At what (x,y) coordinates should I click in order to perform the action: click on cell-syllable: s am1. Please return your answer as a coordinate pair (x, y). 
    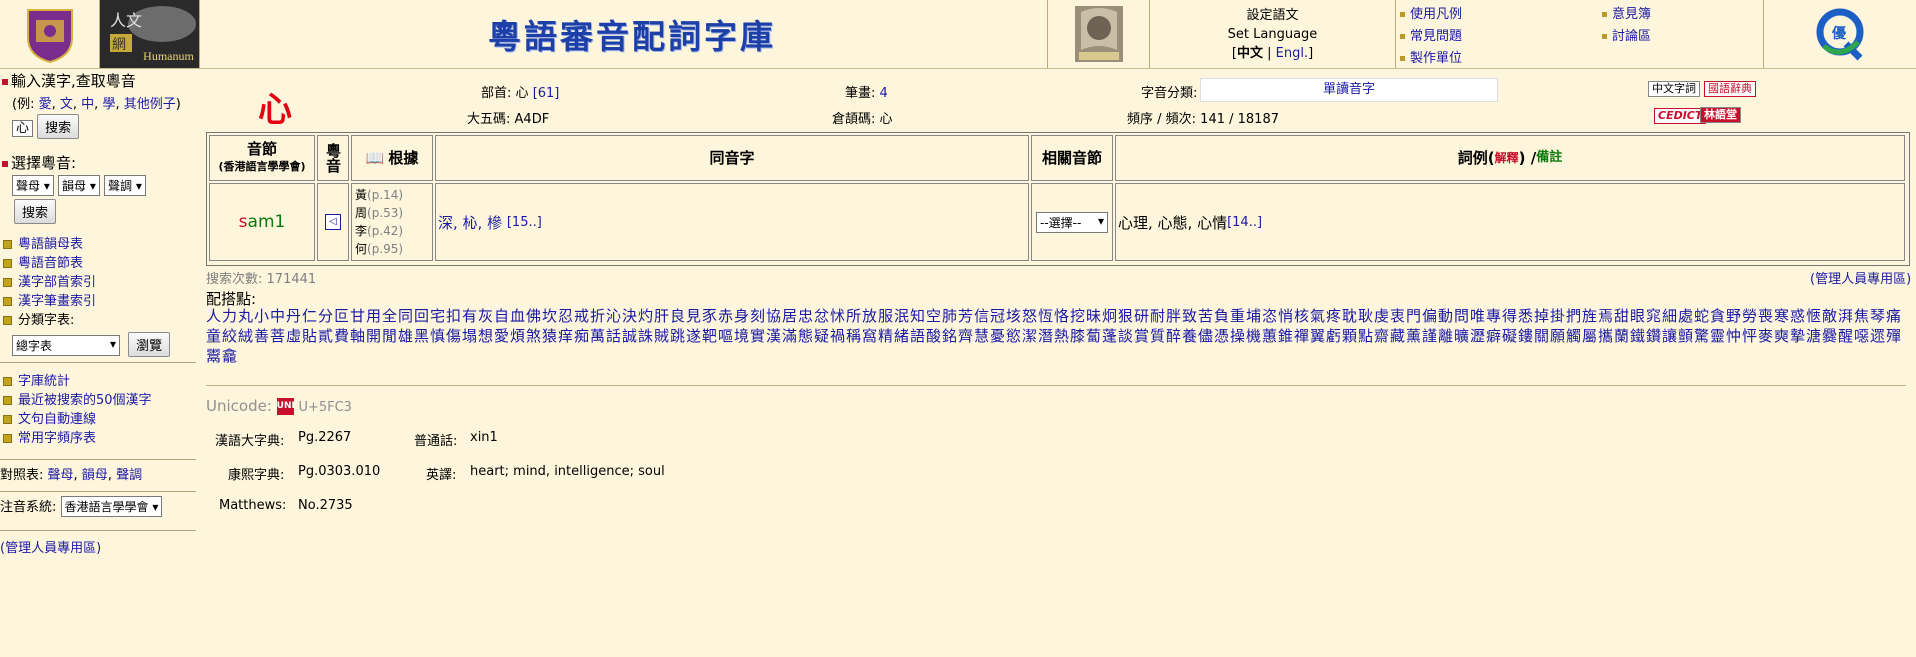
    Looking at the image, I should click on (262, 222).